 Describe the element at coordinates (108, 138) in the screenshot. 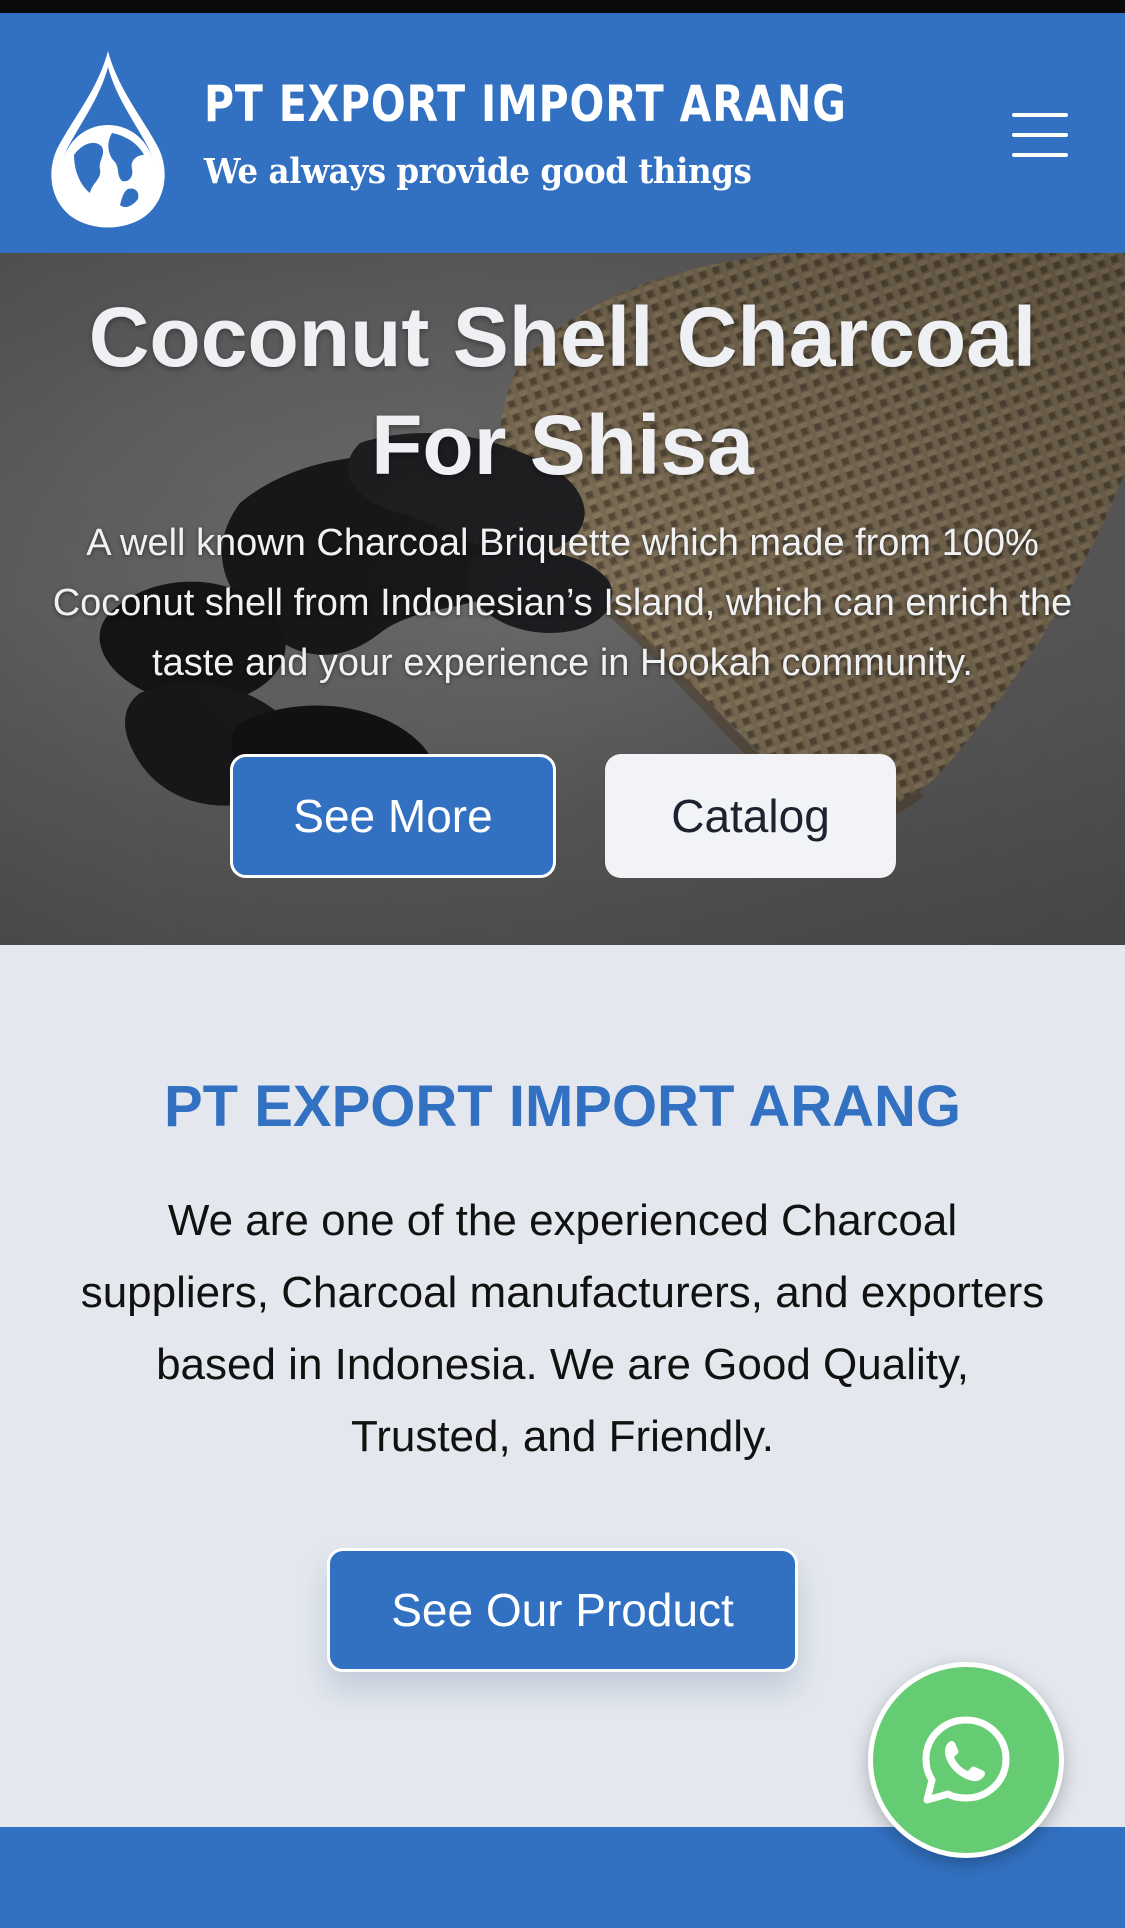

I see `water-drop-globe-icon` at that location.